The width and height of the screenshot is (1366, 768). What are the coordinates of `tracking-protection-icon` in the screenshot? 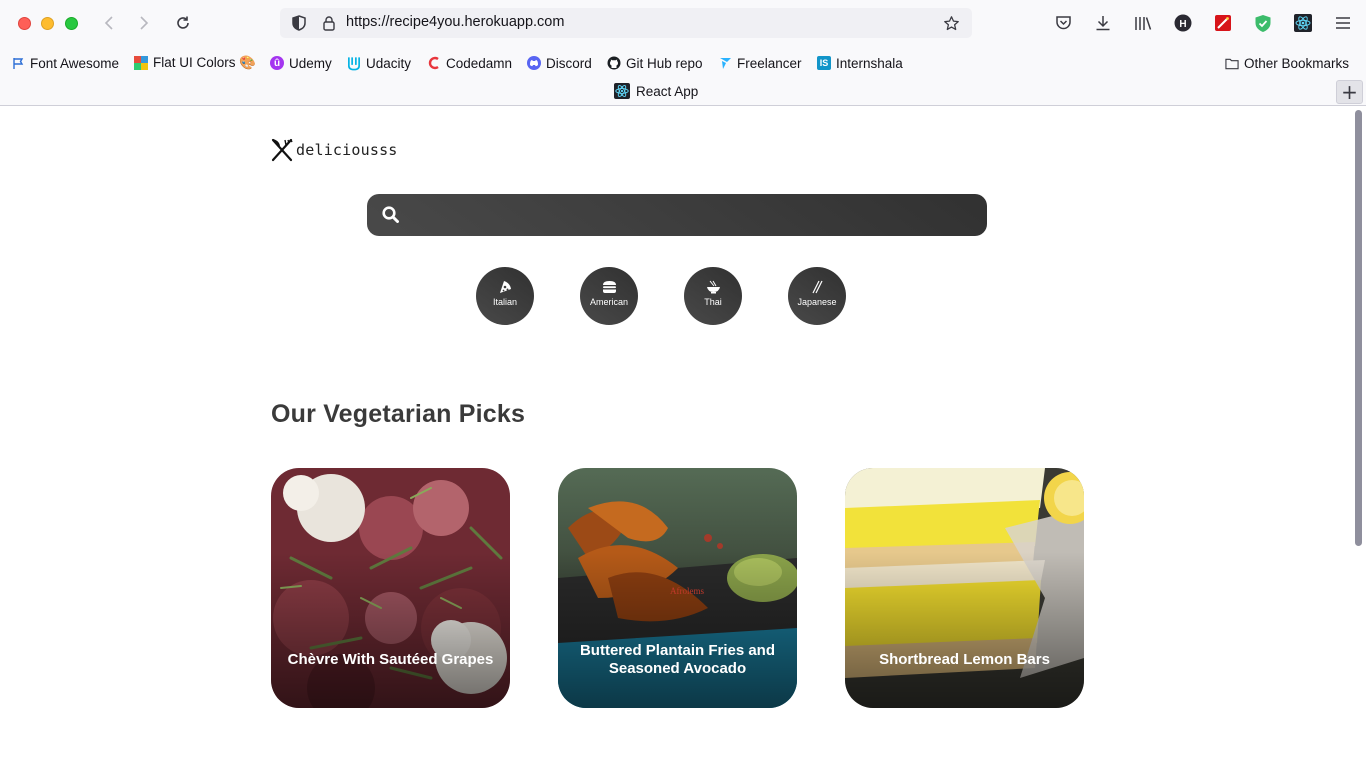 It's located at (299, 23).